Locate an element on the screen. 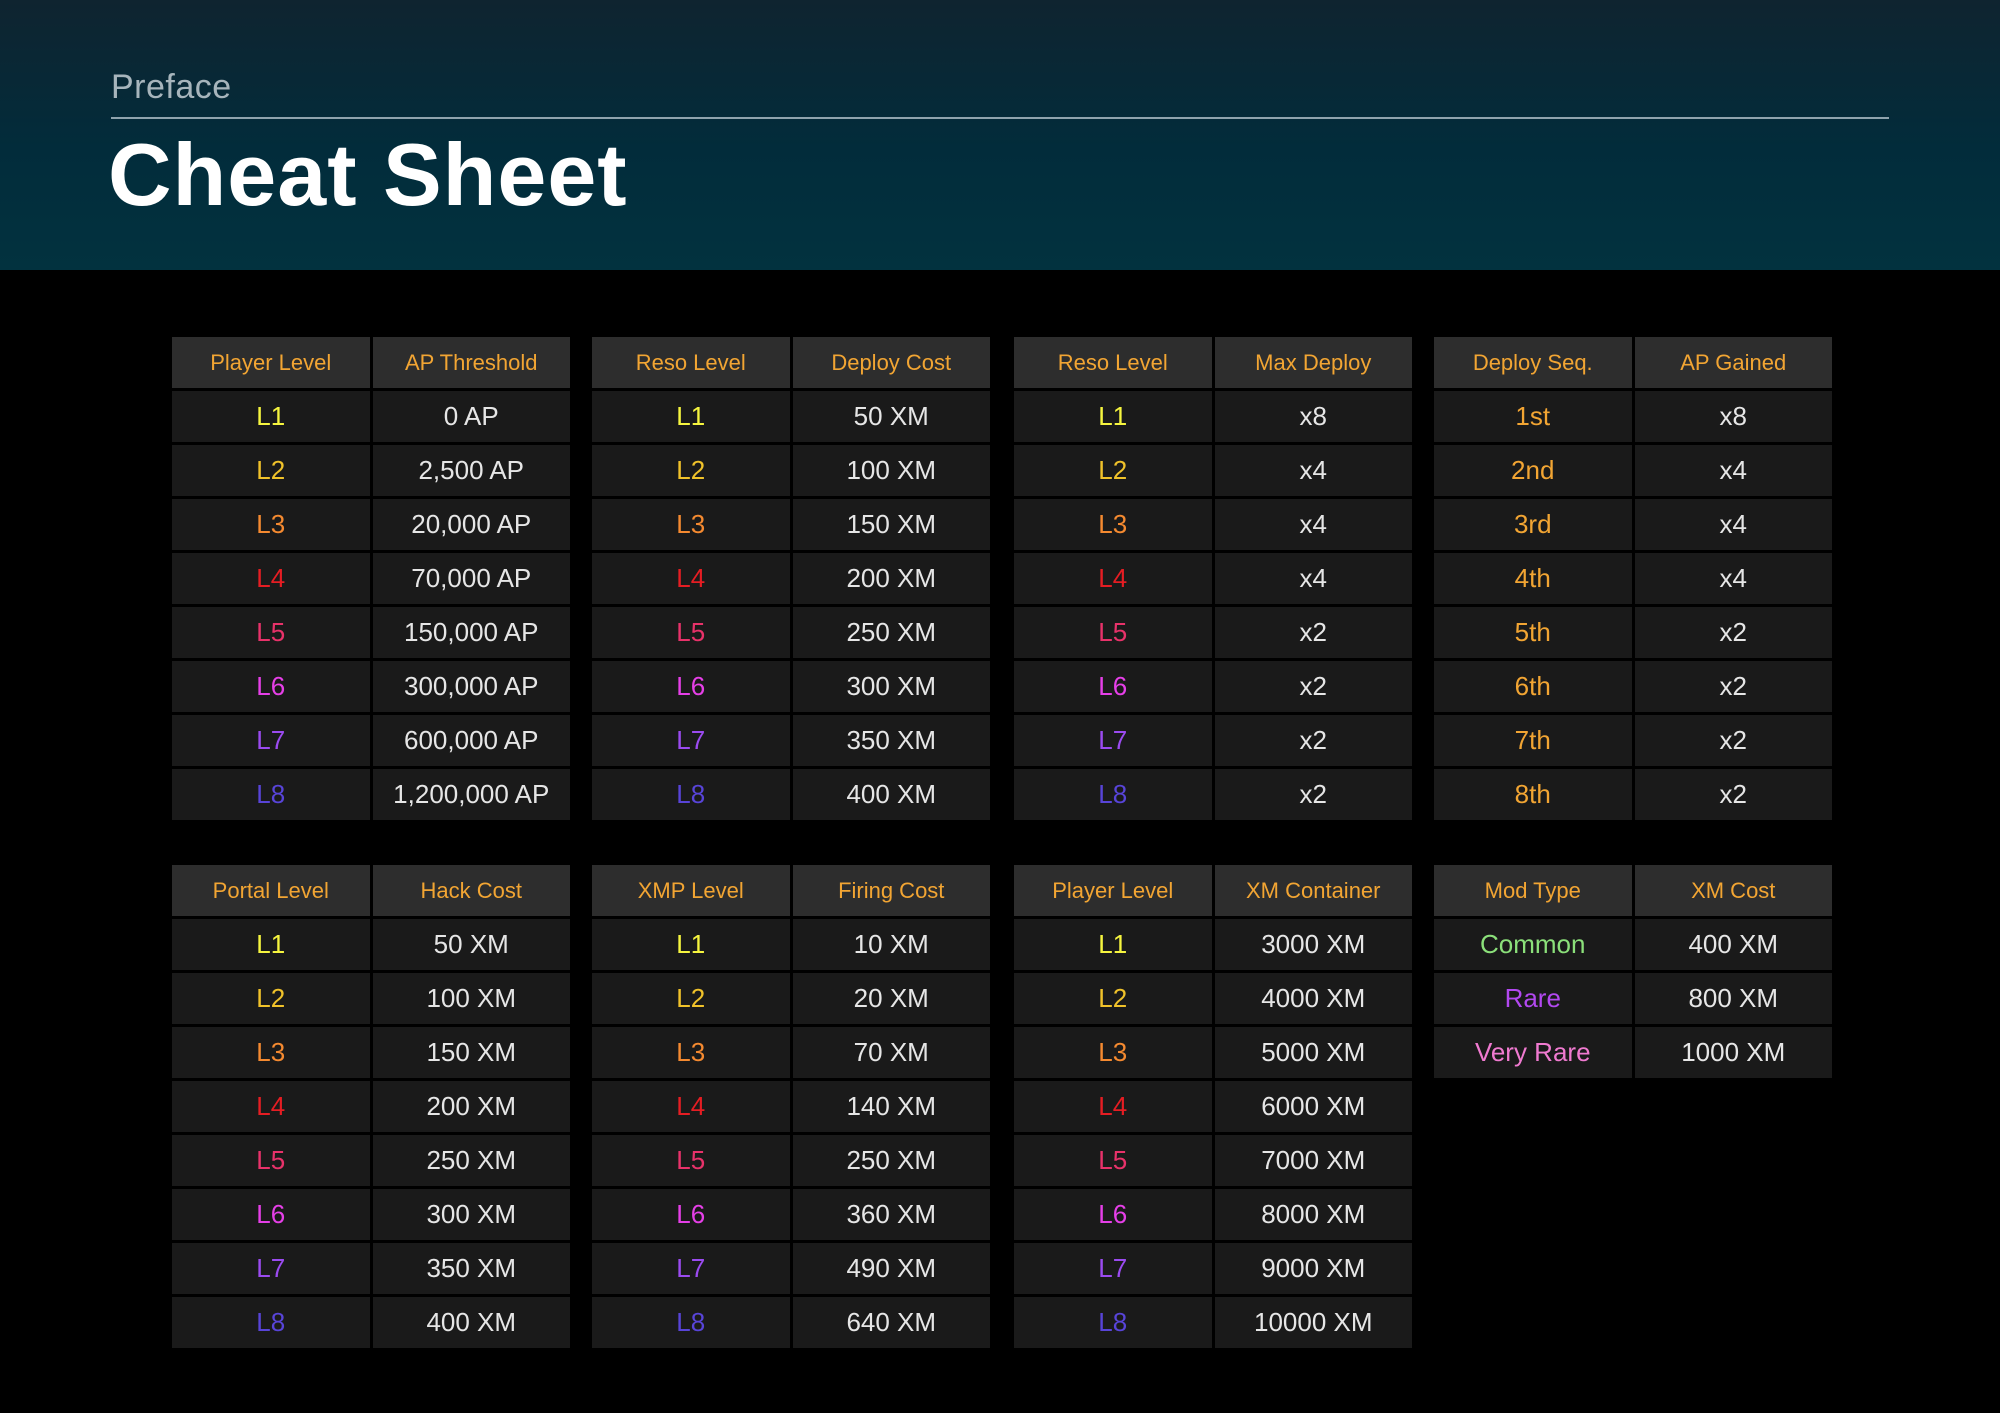  row-key: 3rd is located at coordinates (1534, 526).